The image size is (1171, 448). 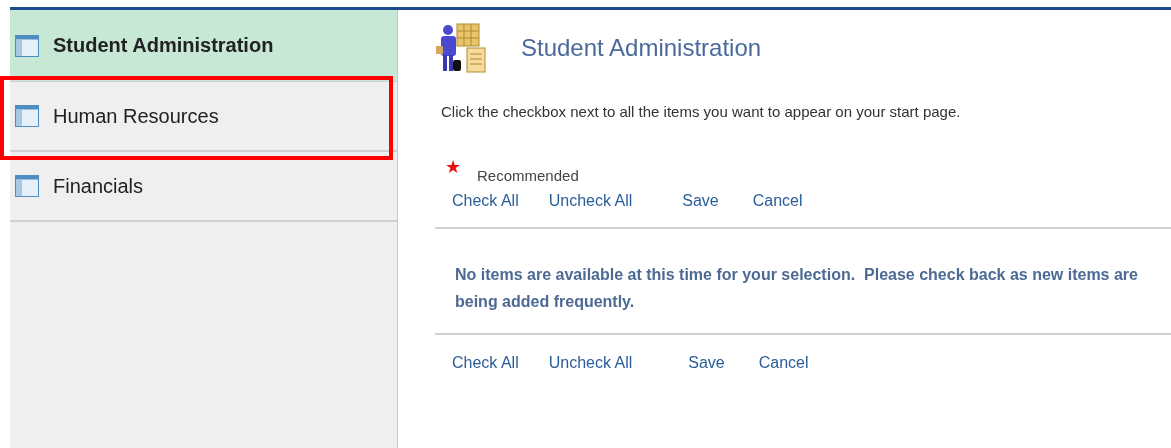 What do you see at coordinates (203, 46) in the screenshot?
I see `sidebar-item: Student Administration` at bounding box center [203, 46].